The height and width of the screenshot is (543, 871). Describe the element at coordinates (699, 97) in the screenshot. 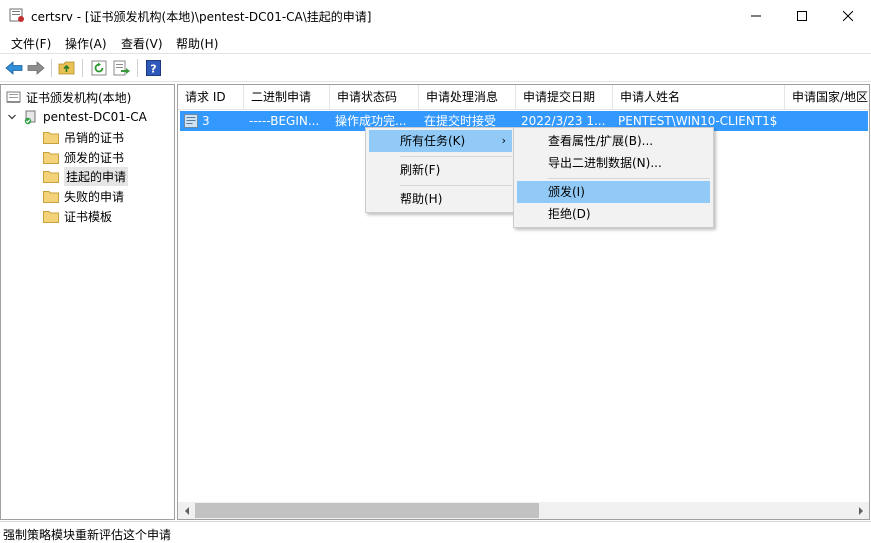

I see `column-header-requester: 申请人姓名` at that location.